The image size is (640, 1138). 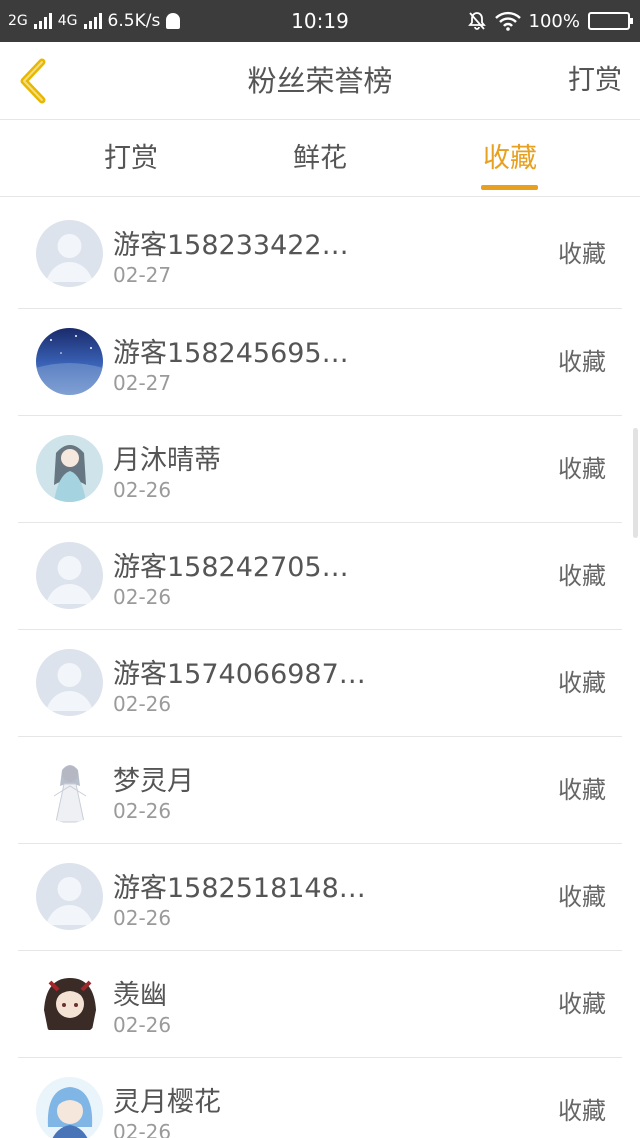 I want to click on battery-percent: 100%, so click(x=554, y=21).